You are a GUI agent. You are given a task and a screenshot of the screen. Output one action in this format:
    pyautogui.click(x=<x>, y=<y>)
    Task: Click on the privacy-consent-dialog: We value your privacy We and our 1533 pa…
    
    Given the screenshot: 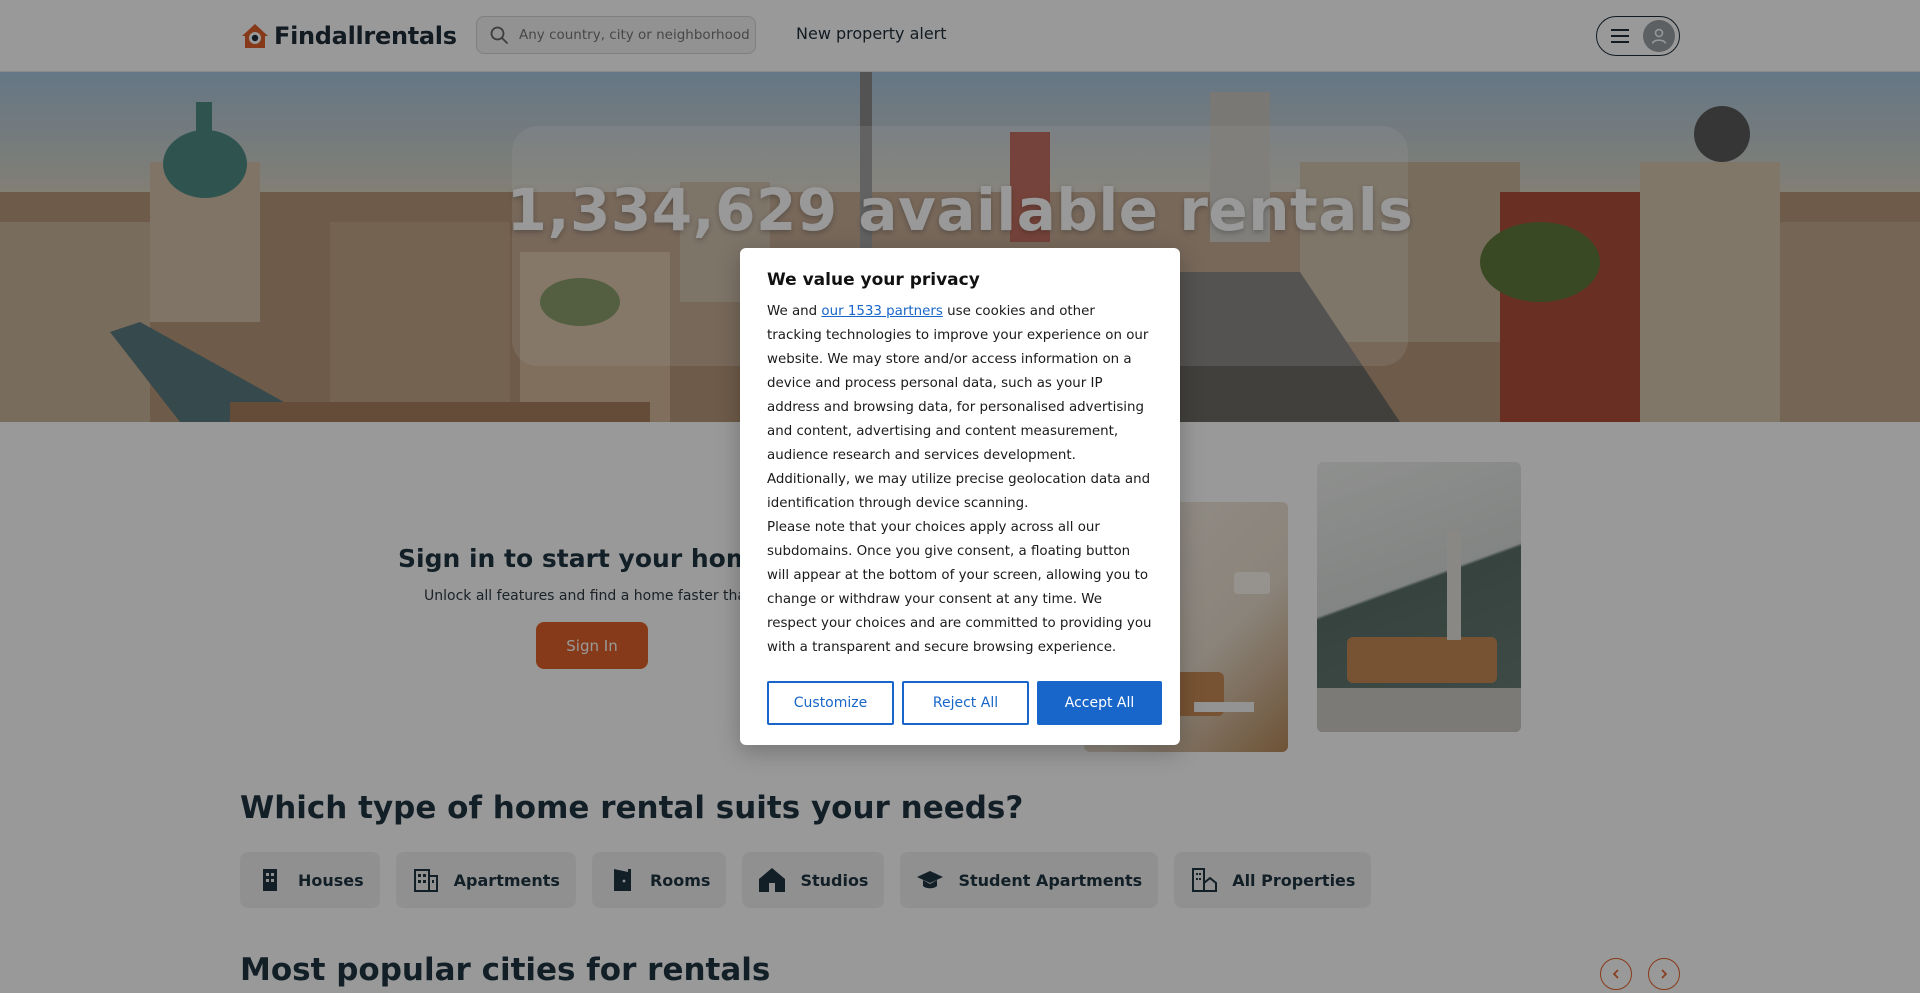 What is the action you would take?
    pyautogui.click(x=960, y=496)
    